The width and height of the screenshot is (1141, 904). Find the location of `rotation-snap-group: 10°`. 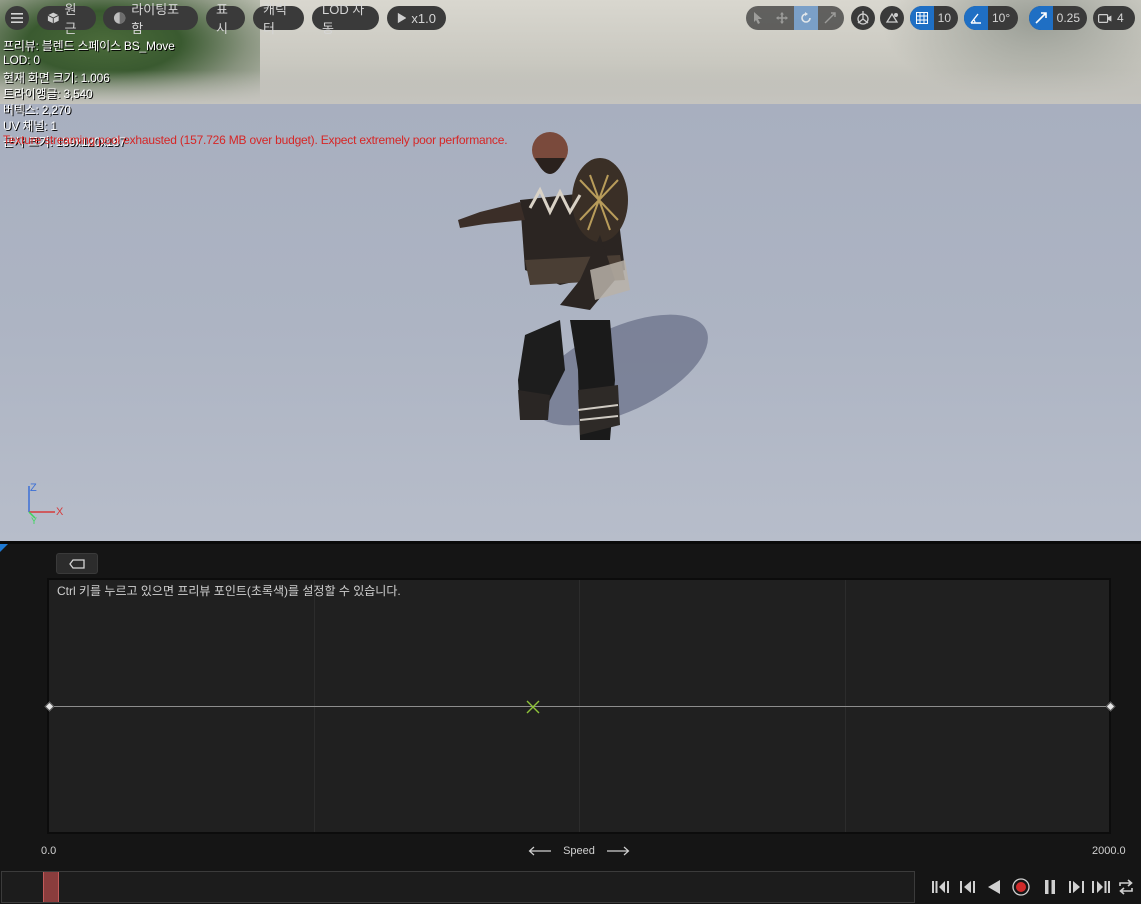

rotation-snap-group: 10° is located at coordinates (991, 18).